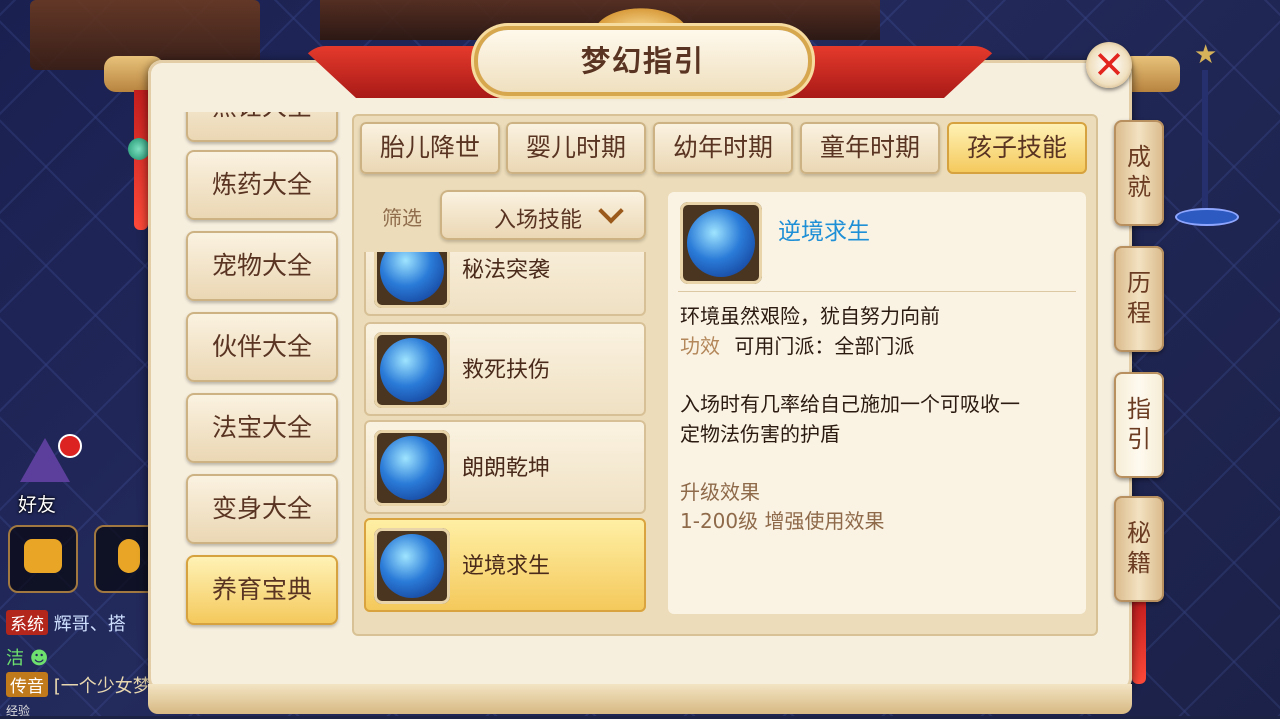 The width and height of the screenshot is (1280, 719). I want to click on category-item: 变身大全, so click(262, 509).